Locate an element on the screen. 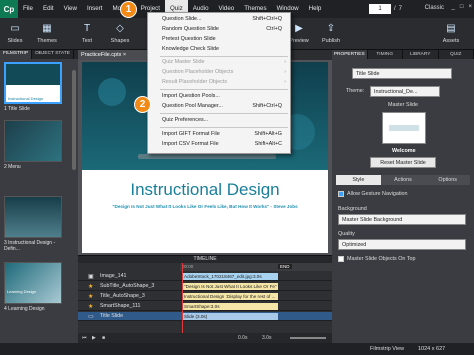 The width and height of the screenshot is (474, 355). zoom-slider is located at coordinates (308, 338).